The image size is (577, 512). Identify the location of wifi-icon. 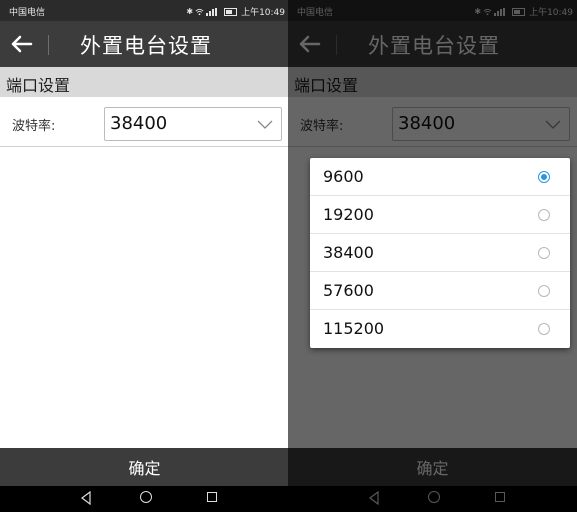
(199, 11).